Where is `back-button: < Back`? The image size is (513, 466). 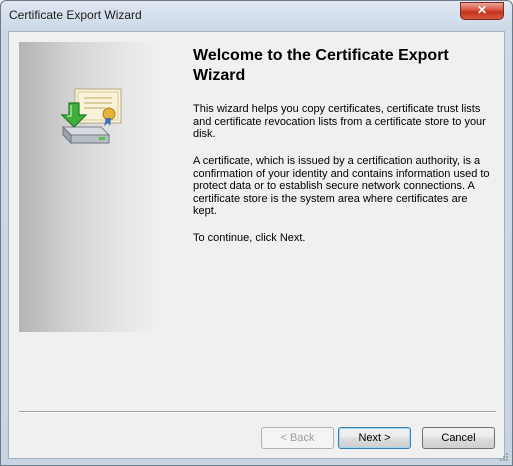
back-button: < Back is located at coordinates (297, 438).